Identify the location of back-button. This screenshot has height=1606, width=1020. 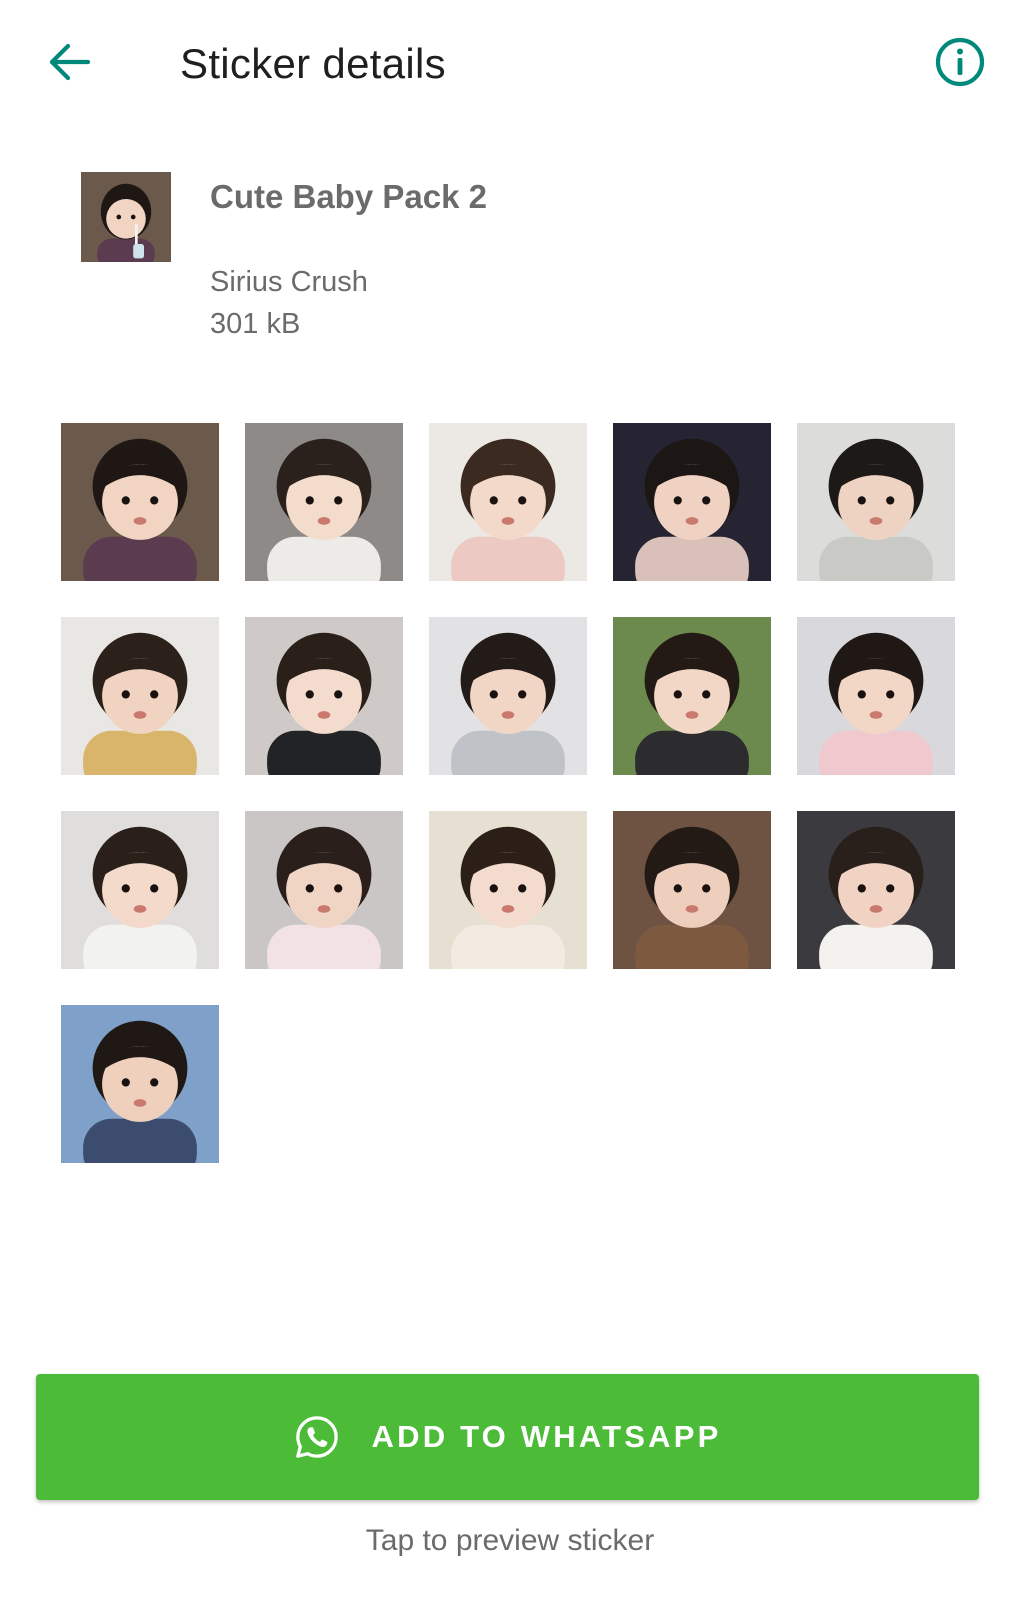
(70, 64).